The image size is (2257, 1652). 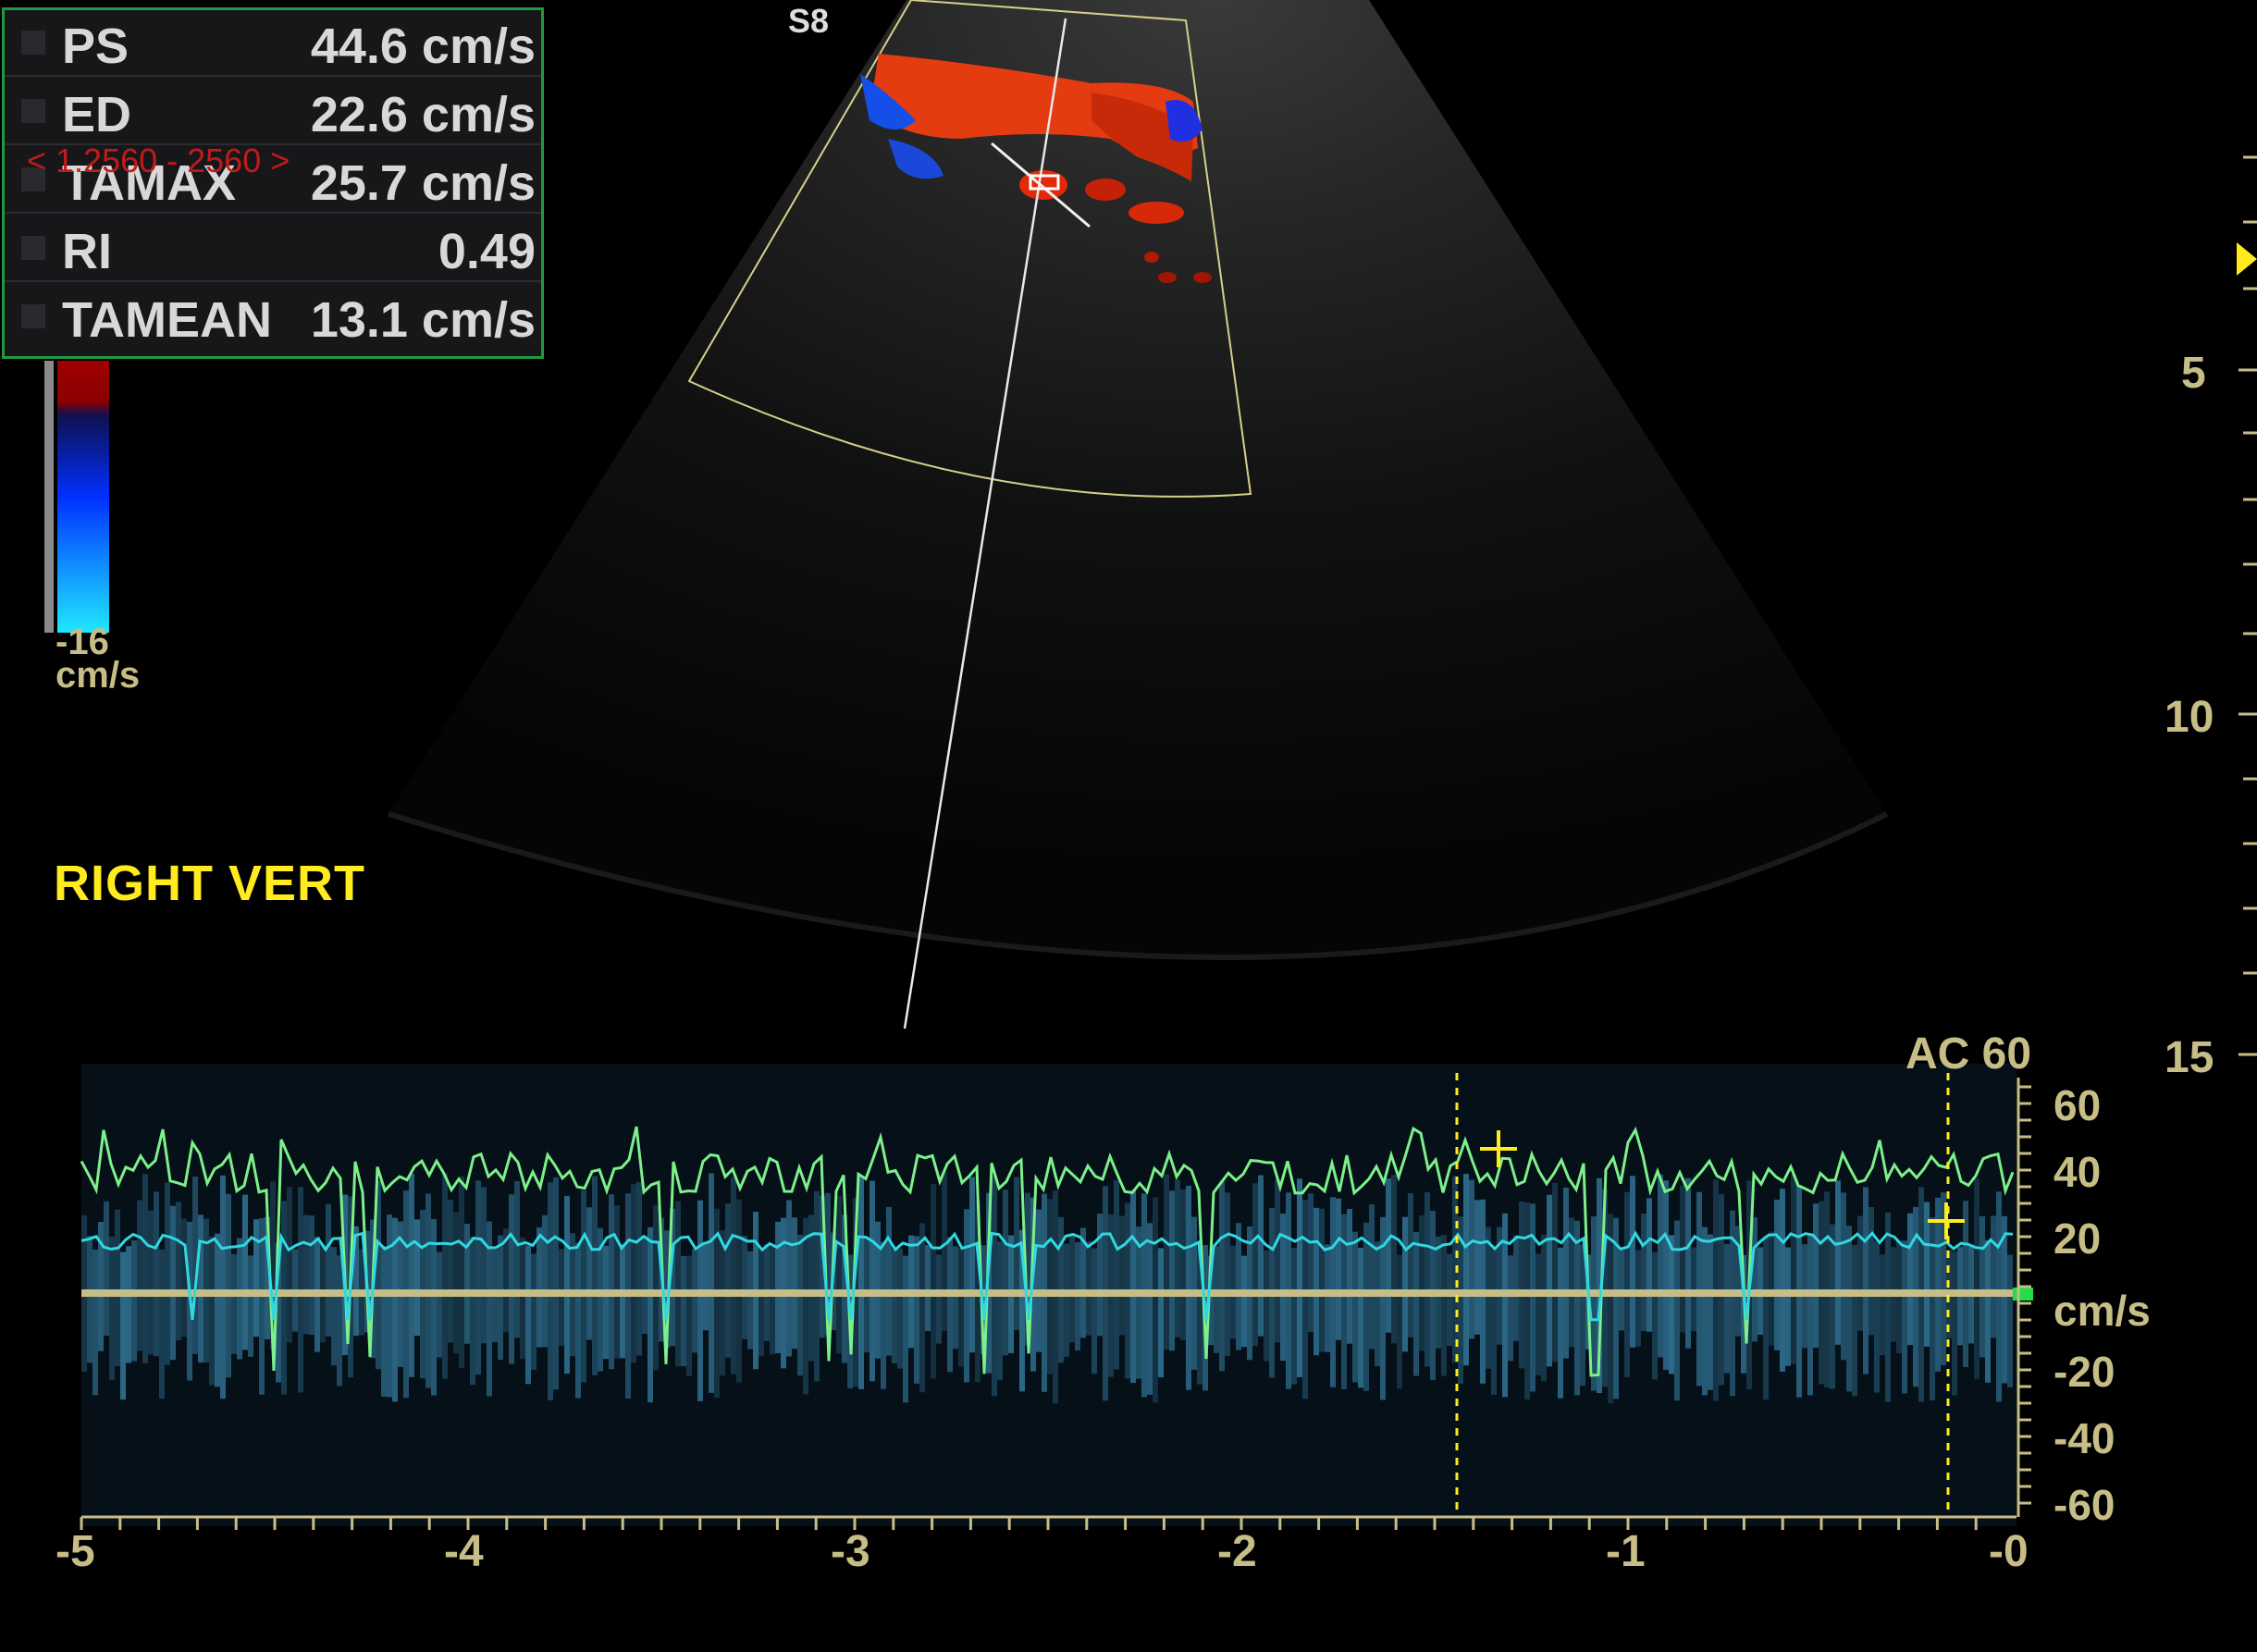 What do you see at coordinates (76, 1551) in the screenshot?
I see `time-tick-label: -5` at bounding box center [76, 1551].